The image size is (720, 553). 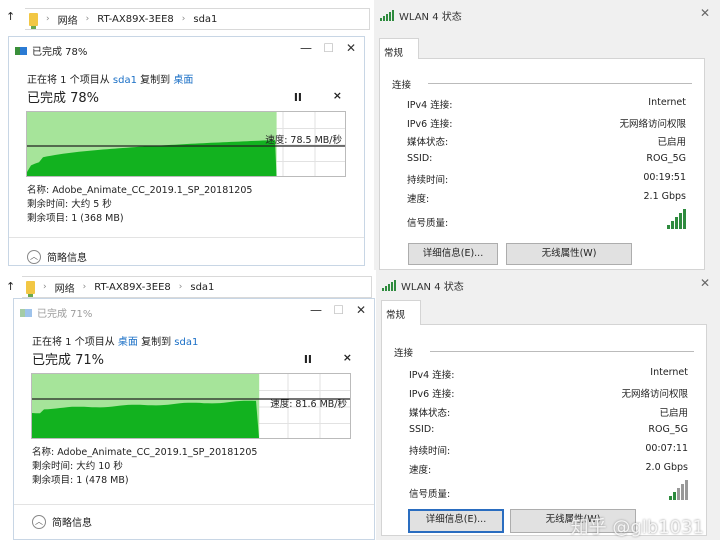 I want to click on status-row: 速度: 2.1 Gbps, so click(x=546, y=198).